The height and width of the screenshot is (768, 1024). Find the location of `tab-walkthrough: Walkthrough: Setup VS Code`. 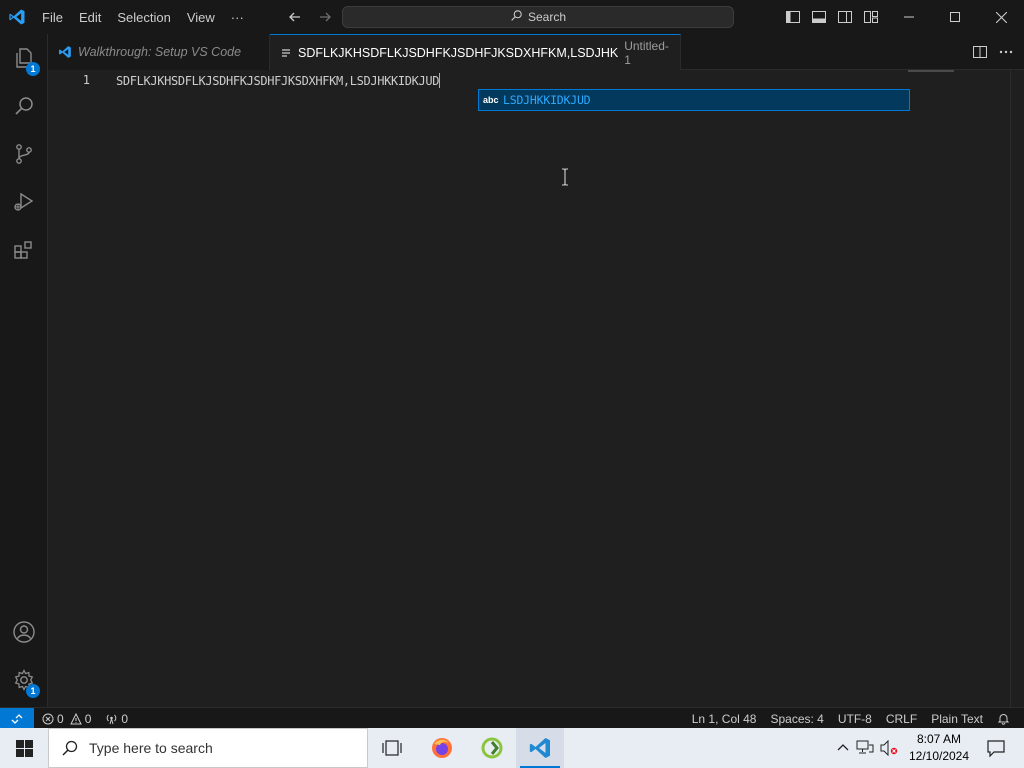

tab-walkthrough: Walkthrough: Setup VS Code is located at coordinates (159, 52).